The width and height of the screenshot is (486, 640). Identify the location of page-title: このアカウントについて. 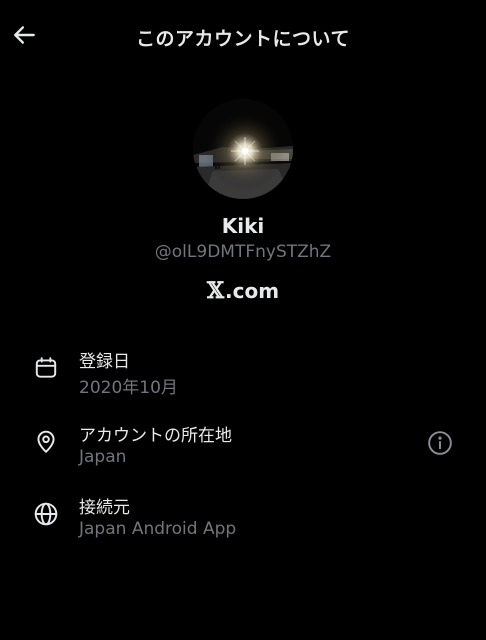
(243, 39).